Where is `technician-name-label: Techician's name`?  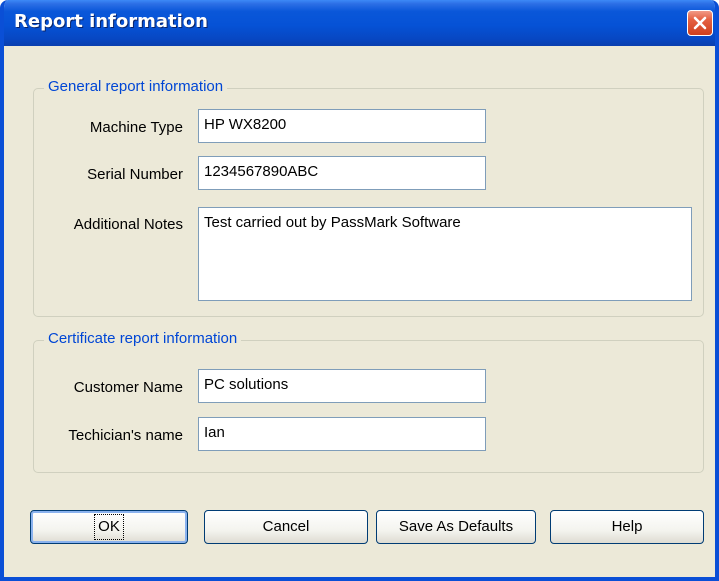 technician-name-label: Techician's name is located at coordinates (125, 435).